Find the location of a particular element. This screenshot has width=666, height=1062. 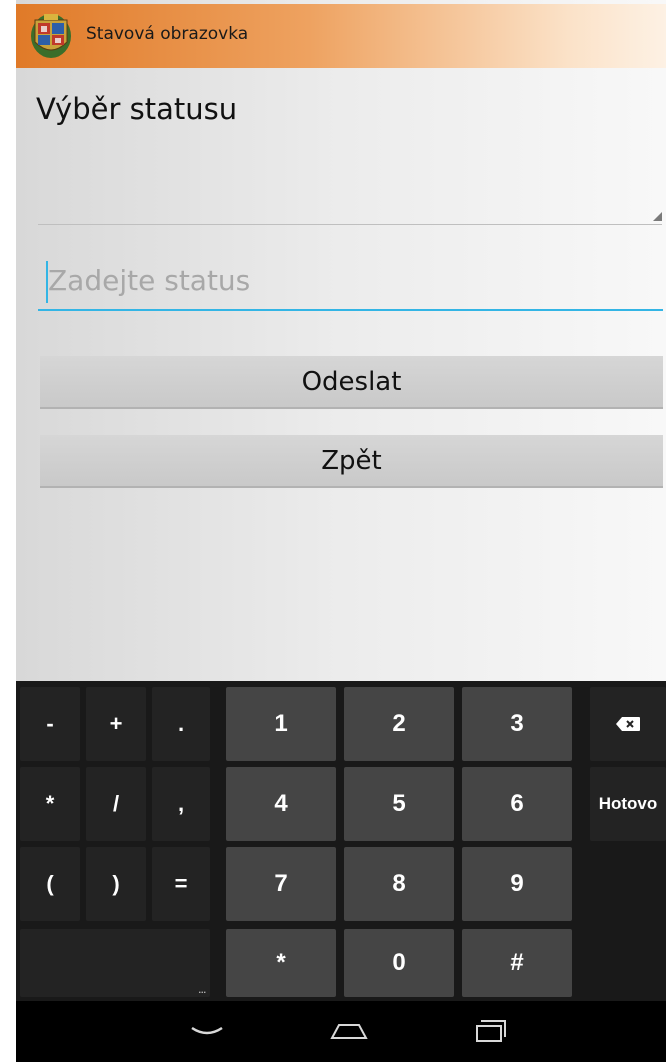

key-close-paren: ) is located at coordinates (116, 884).